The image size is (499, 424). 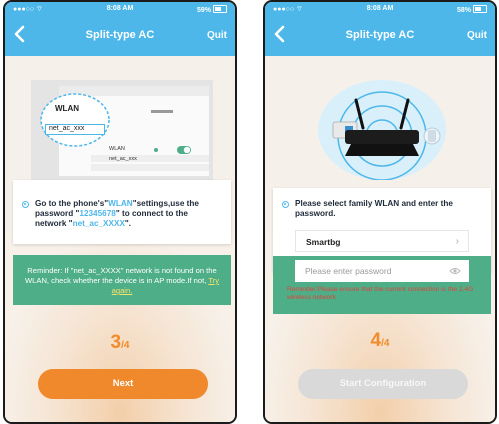 I want to click on password-placeholder: Please enter password, so click(x=348, y=271).